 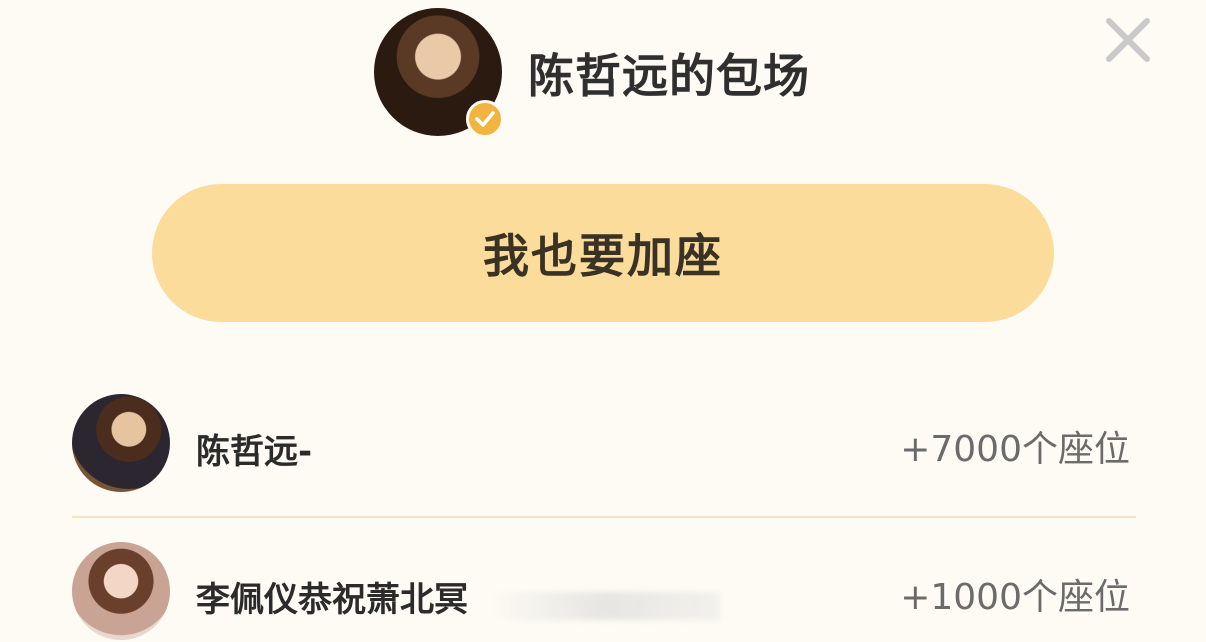 I want to click on supporter-name: 李佩仪恭祝萧北冥, so click(x=332, y=600).